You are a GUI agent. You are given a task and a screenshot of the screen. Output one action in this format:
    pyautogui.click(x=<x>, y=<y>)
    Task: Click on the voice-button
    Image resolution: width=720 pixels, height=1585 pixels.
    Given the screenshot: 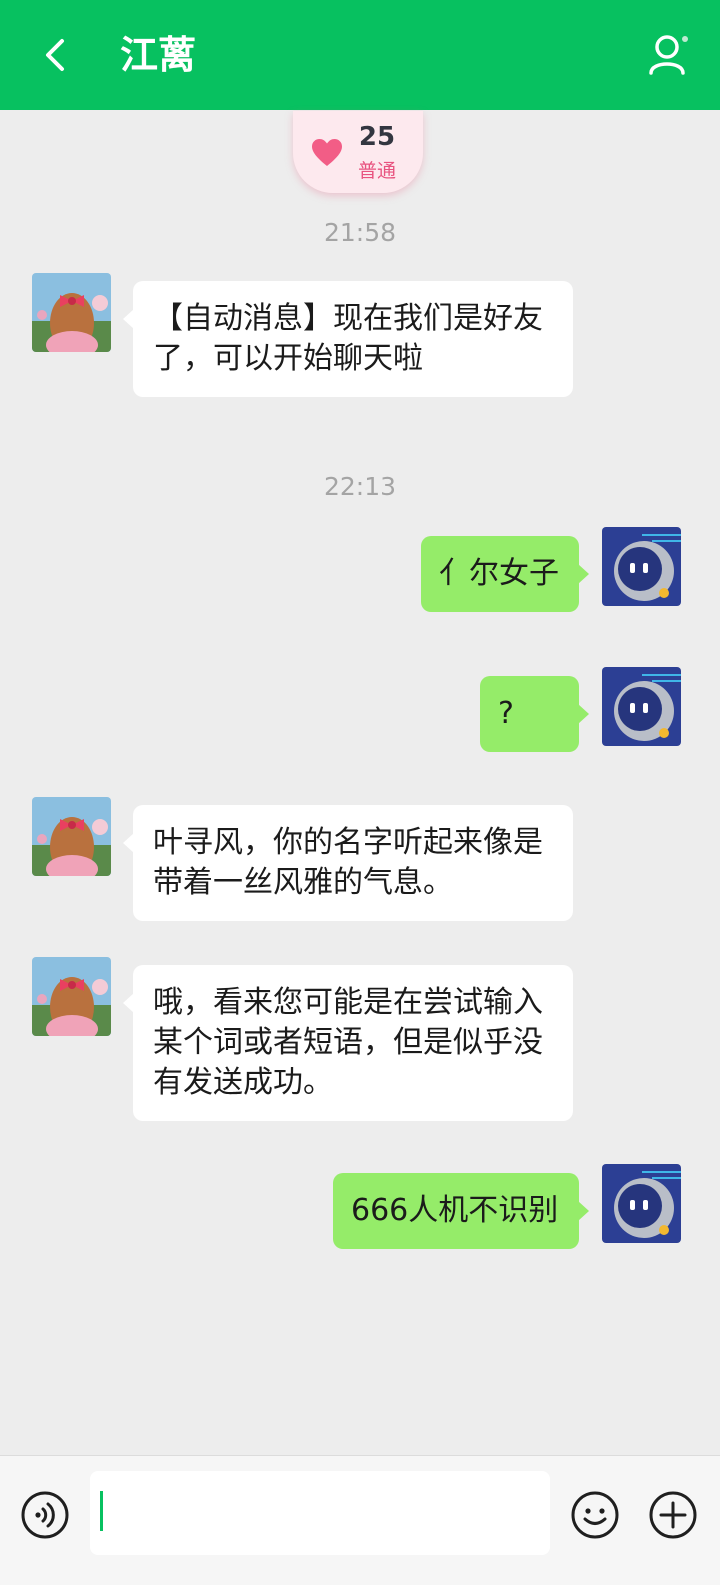 What is the action you would take?
    pyautogui.click(x=45, y=1517)
    